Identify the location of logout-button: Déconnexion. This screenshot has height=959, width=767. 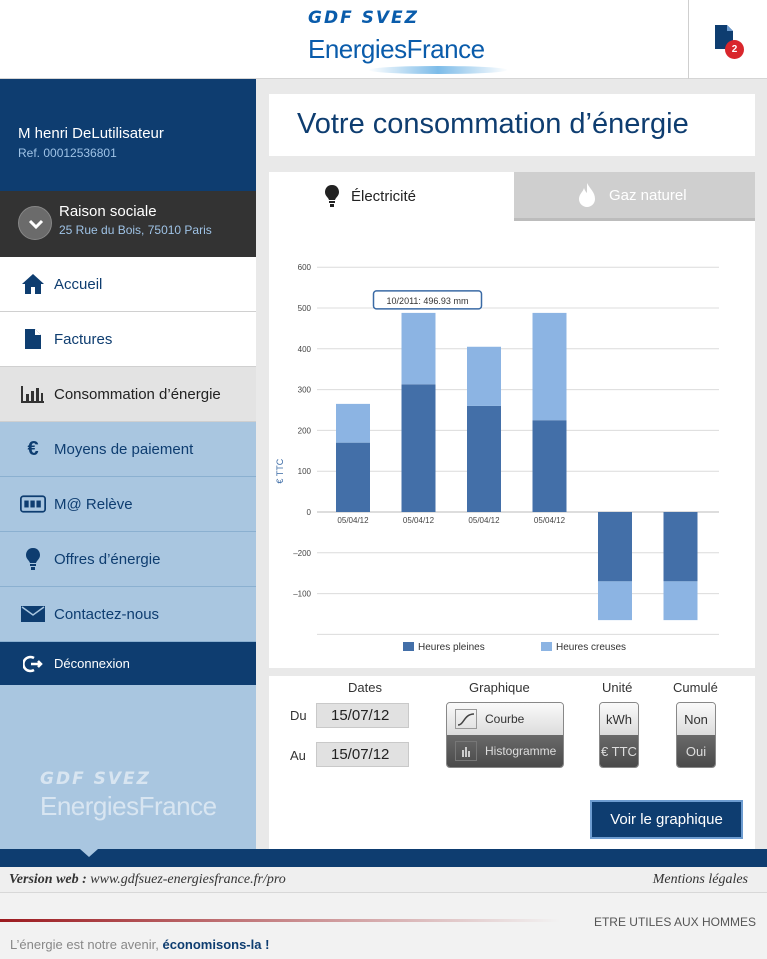
(128, 663).